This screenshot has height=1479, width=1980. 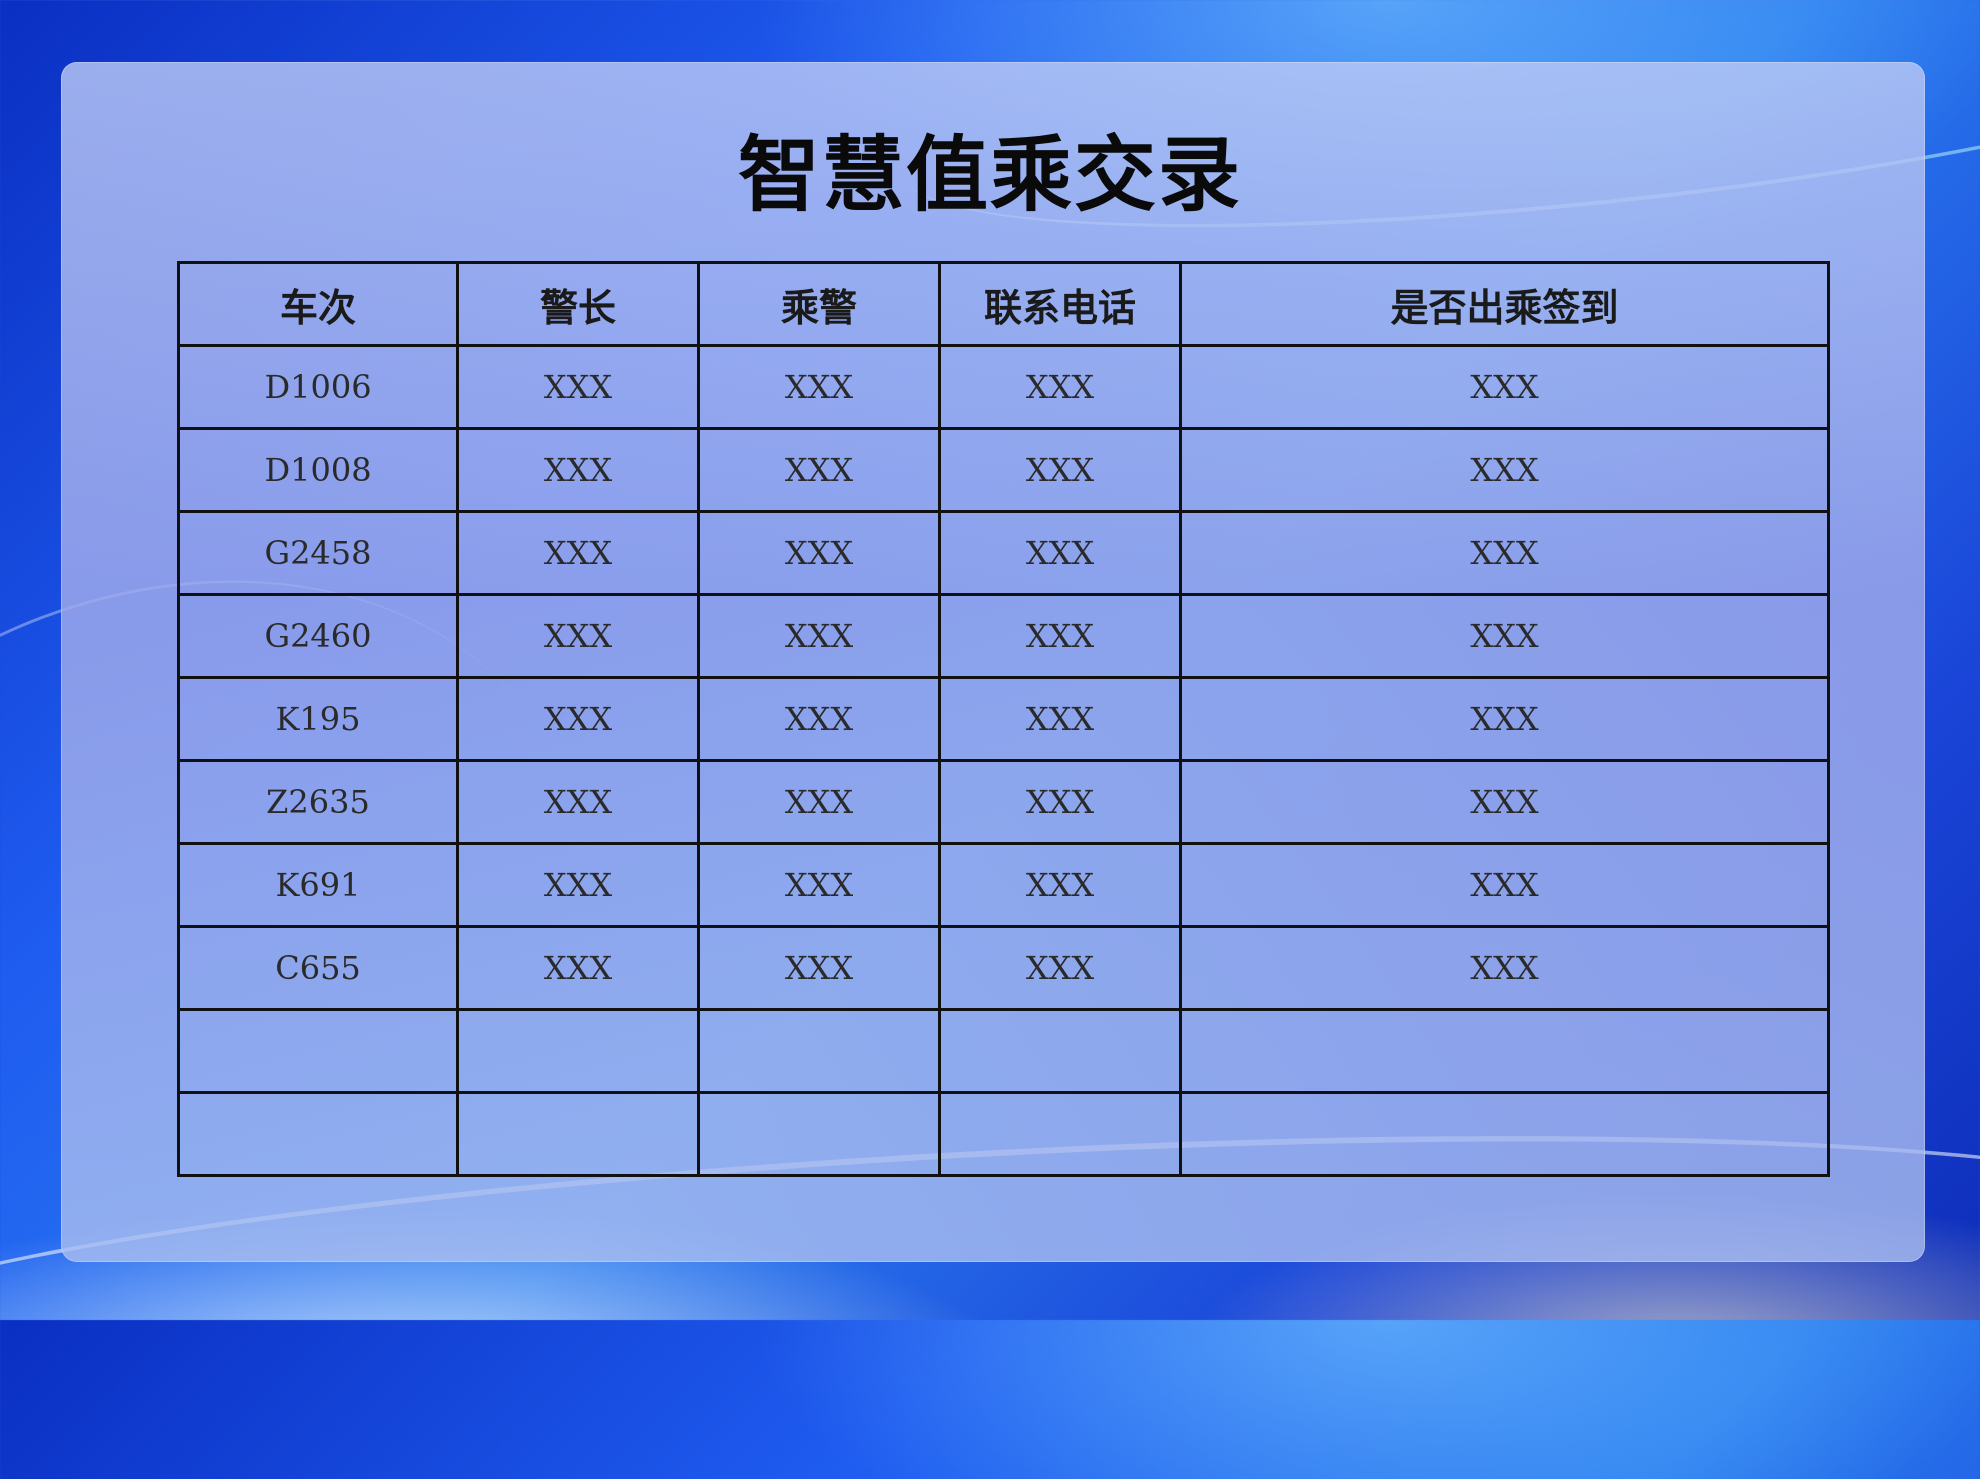 I want to click on table-row: Z2635 XXX XXX XXX XXX, so click(x=1003, y=802).